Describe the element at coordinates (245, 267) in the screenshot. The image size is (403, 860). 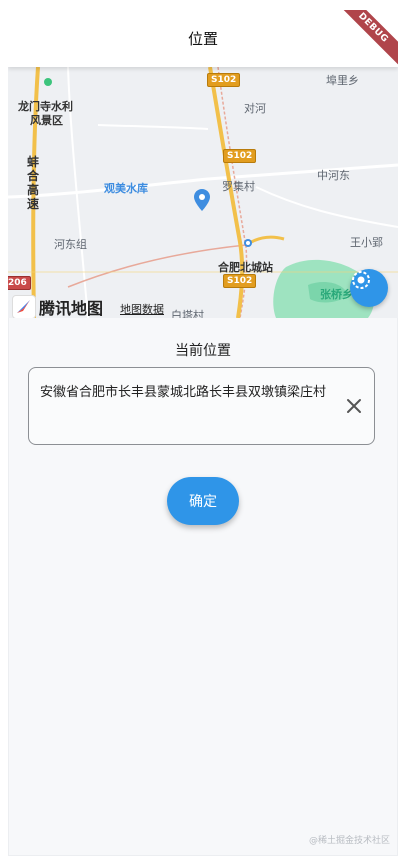
I see `place-label: 合肥北城站` at that location.